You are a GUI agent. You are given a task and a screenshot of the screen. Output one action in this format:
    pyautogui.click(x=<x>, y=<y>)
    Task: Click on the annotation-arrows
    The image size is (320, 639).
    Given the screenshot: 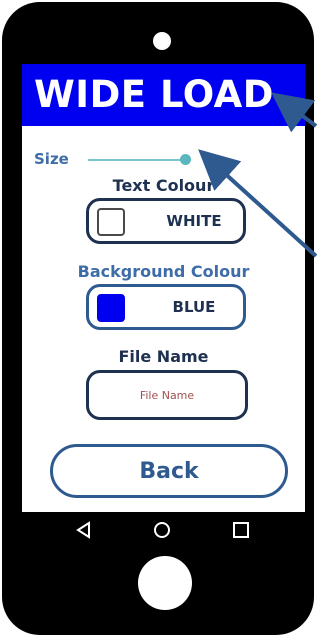 What is the action you would take?
    pyautogui.click(x=258, y=175)
    